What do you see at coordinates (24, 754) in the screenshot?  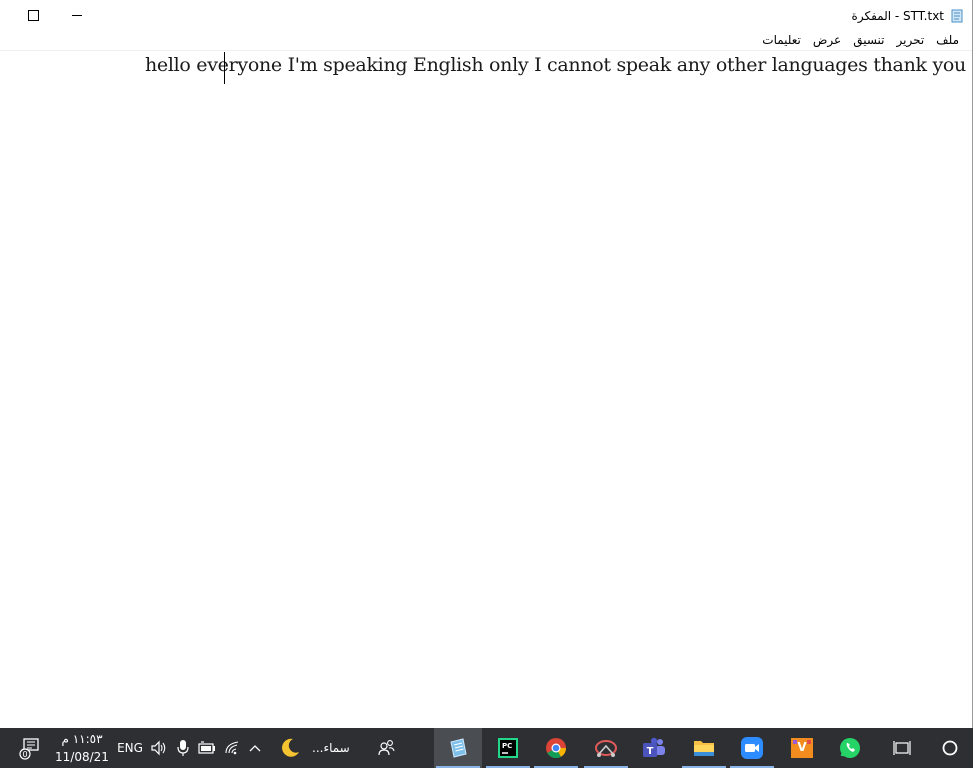 I see `notification-badge: 0` at bounding box center [24, 754].